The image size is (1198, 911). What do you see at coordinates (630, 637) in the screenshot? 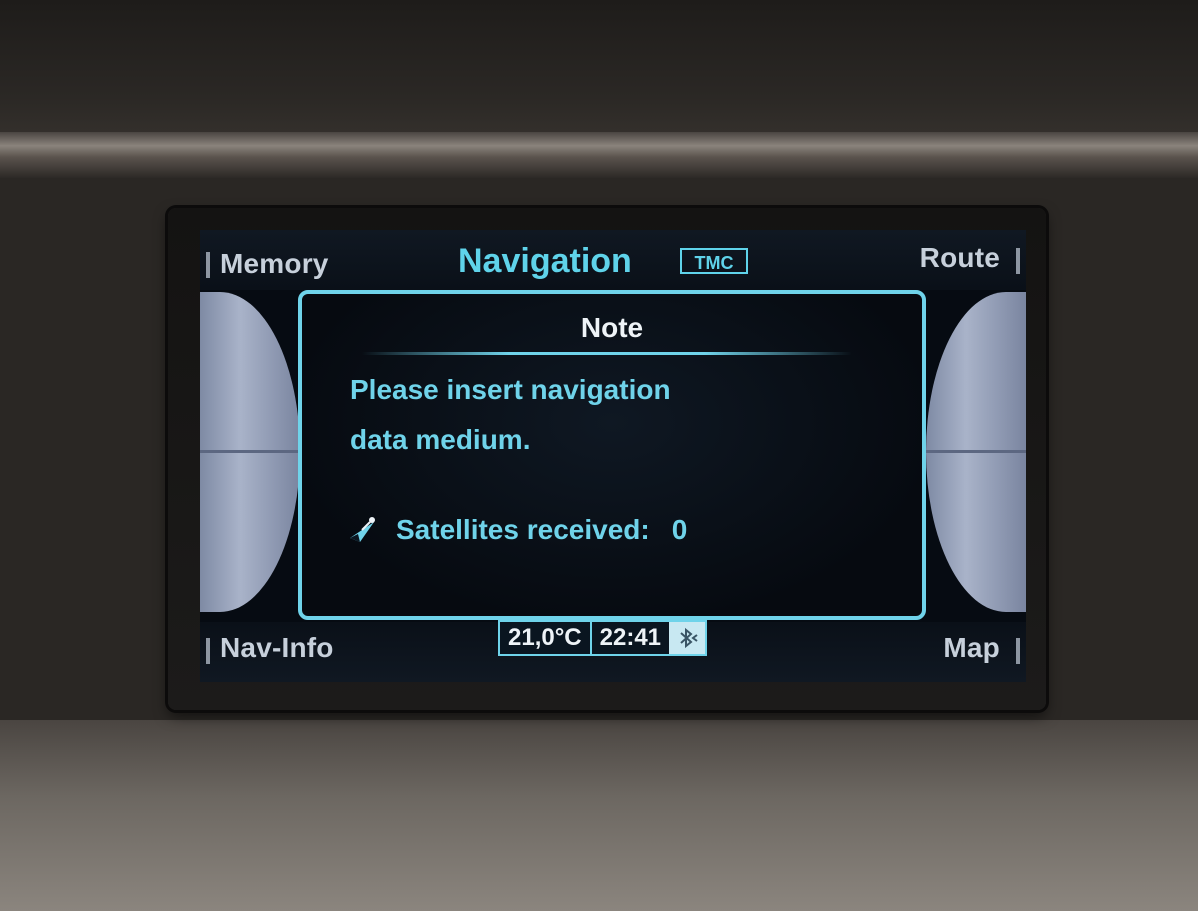
I see `clock-display: 22:41` at bounding box center [630, 637].